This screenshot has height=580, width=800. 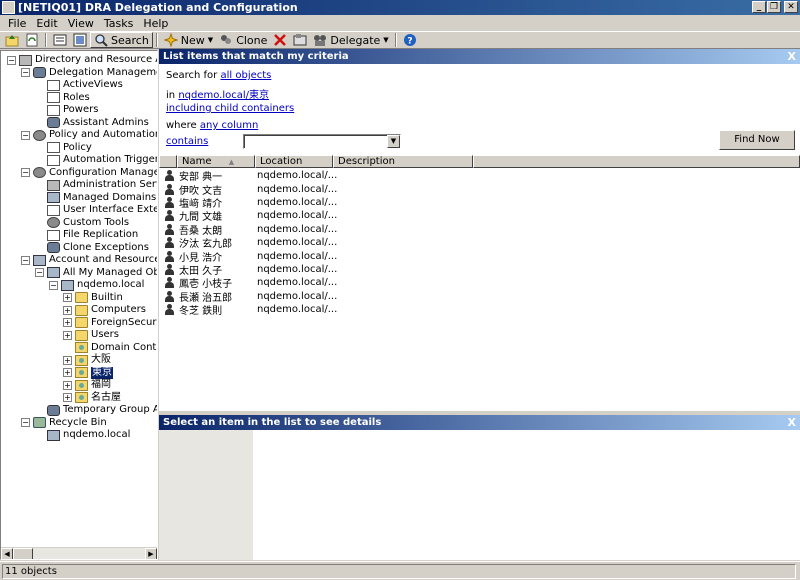 What do you see at coordinates (92, 123) in the screenshot?
I see `tree-item: Assistant Admins` at bounding box center [92, 123].